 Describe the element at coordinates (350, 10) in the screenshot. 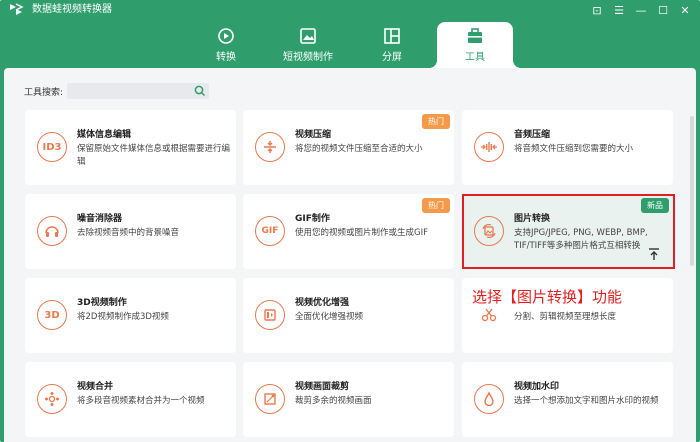

I see `title-bar: 数据蛙视频转换器 ⊡ ☰ — ☐ ✕` at that location.